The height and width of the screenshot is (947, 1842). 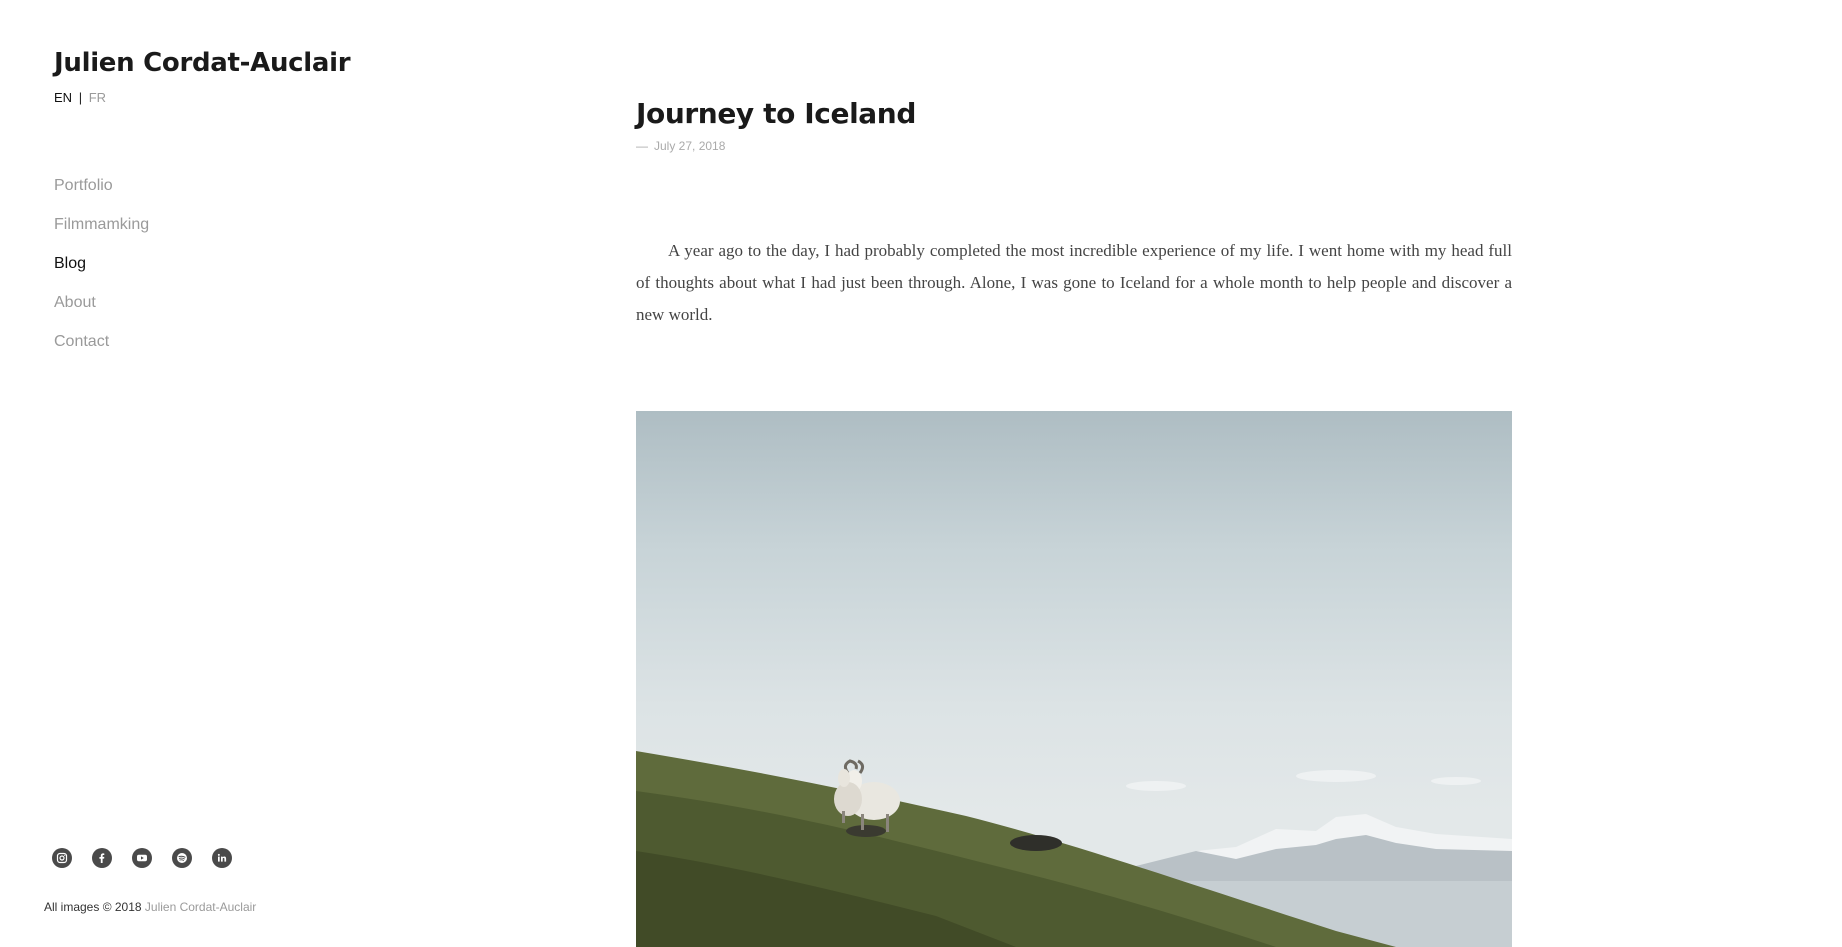 I want to click on instagram-icon, so click(x=62, y=858).